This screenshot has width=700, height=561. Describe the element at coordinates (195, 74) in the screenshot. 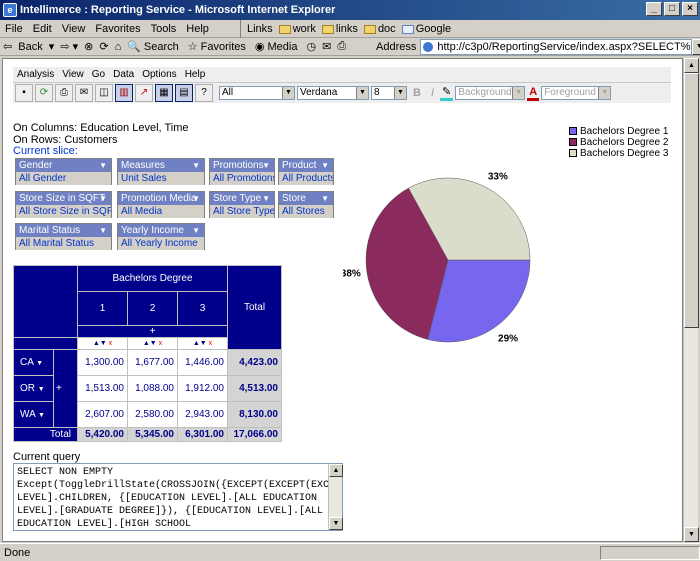

I see `app-menu-help: Help` at that location.